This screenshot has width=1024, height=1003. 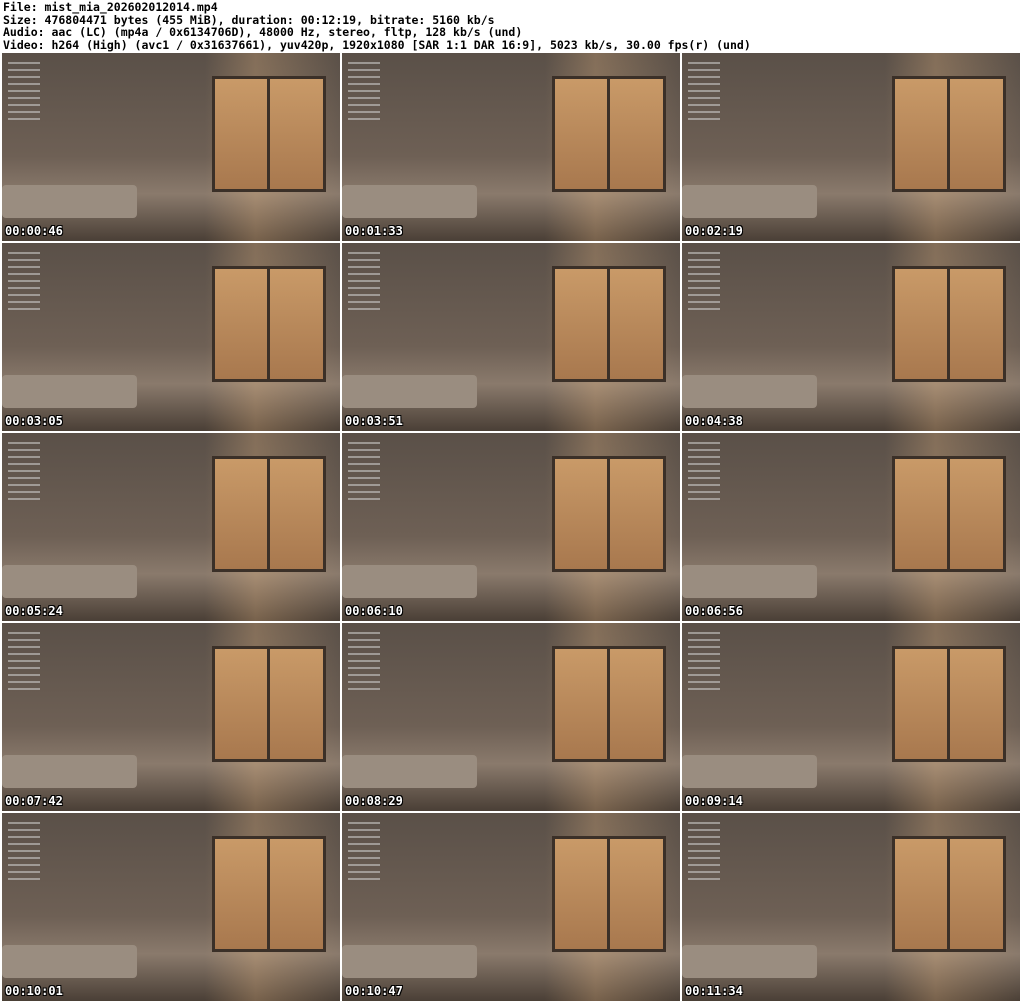 I want to click on video-thumbnail: 00:01:33, so click(x=511, y=147).